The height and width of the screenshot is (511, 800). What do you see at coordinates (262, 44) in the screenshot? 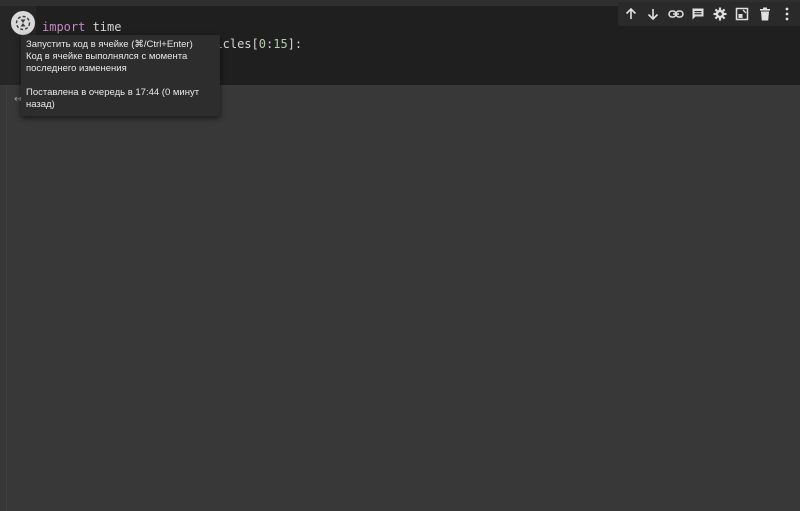
I see `code-token: 0` at bounding box center [262, 44].